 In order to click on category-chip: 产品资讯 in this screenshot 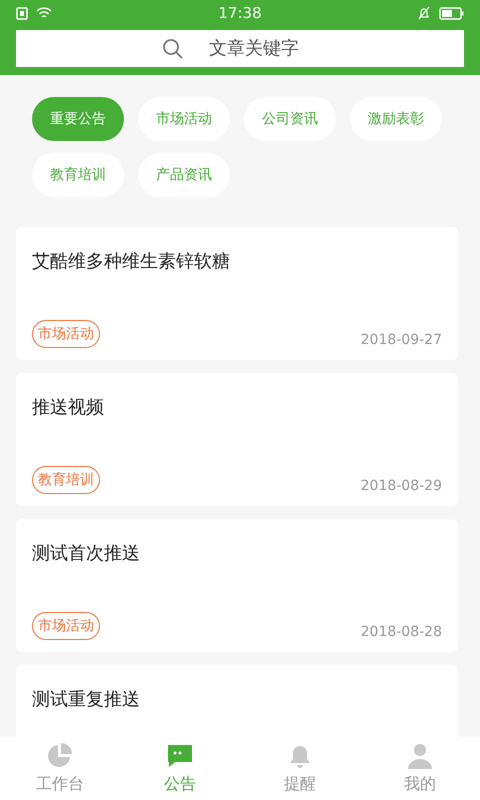, I will do `click(184, 175)`.